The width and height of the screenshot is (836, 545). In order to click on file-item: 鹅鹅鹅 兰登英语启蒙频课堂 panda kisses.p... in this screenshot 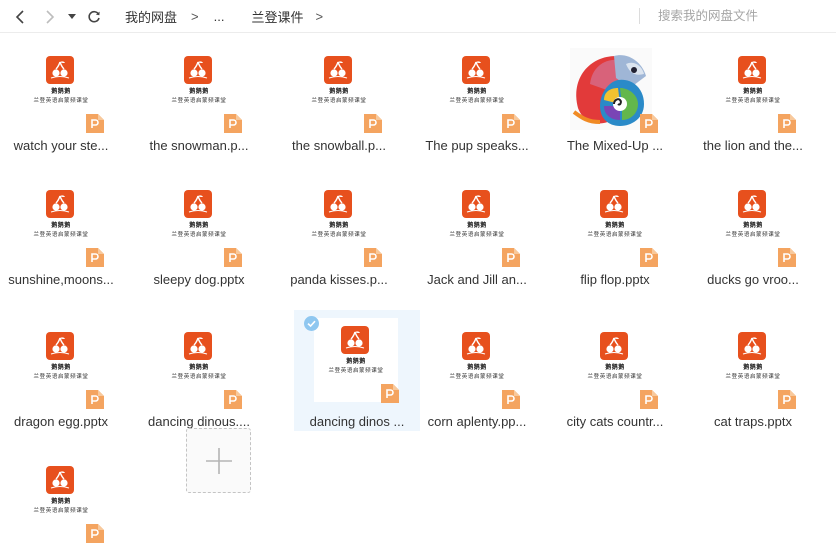, I will do `click(339, 228)`.